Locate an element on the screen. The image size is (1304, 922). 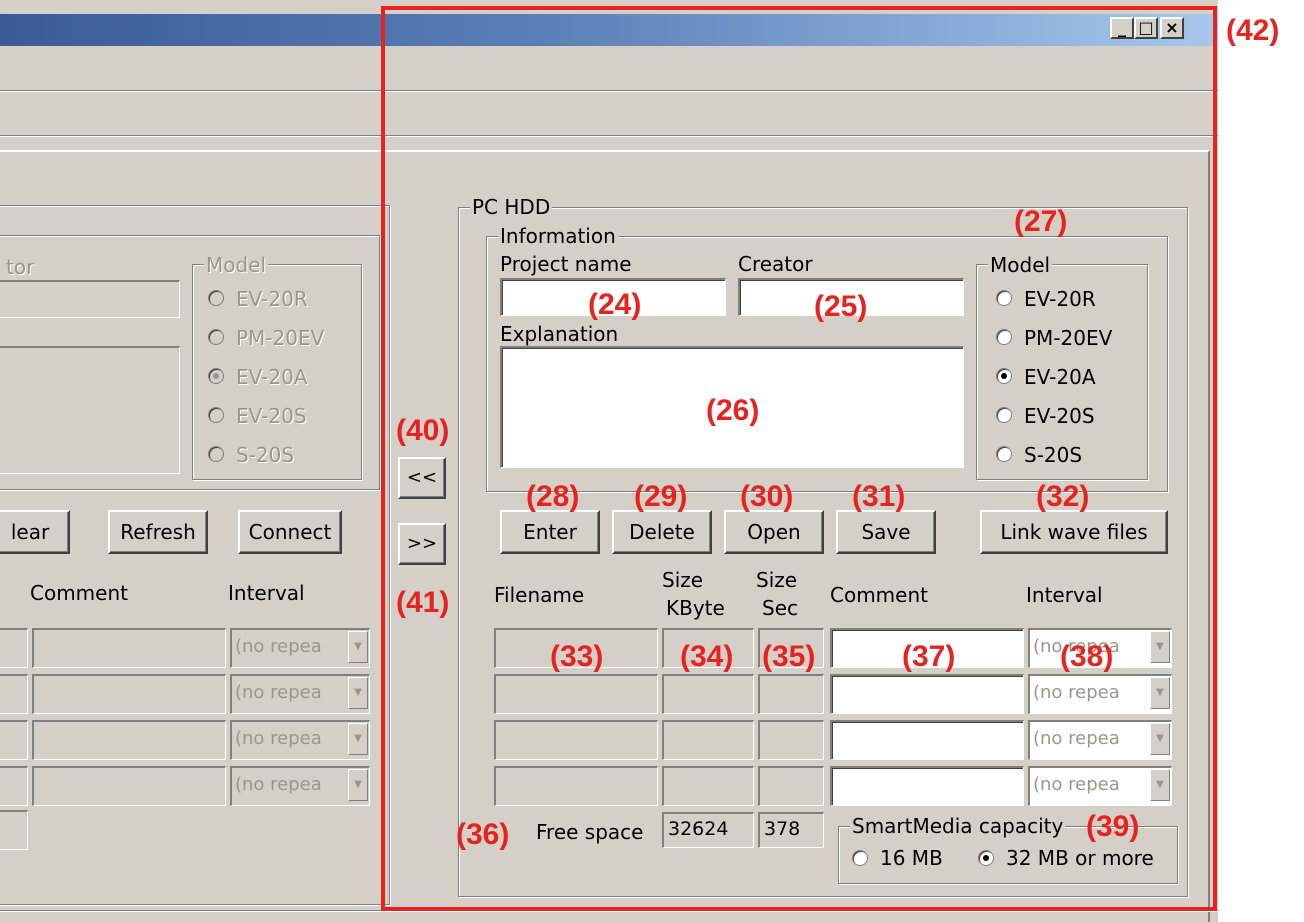
annotation-36: (36) is located at coordinates (483, 834).